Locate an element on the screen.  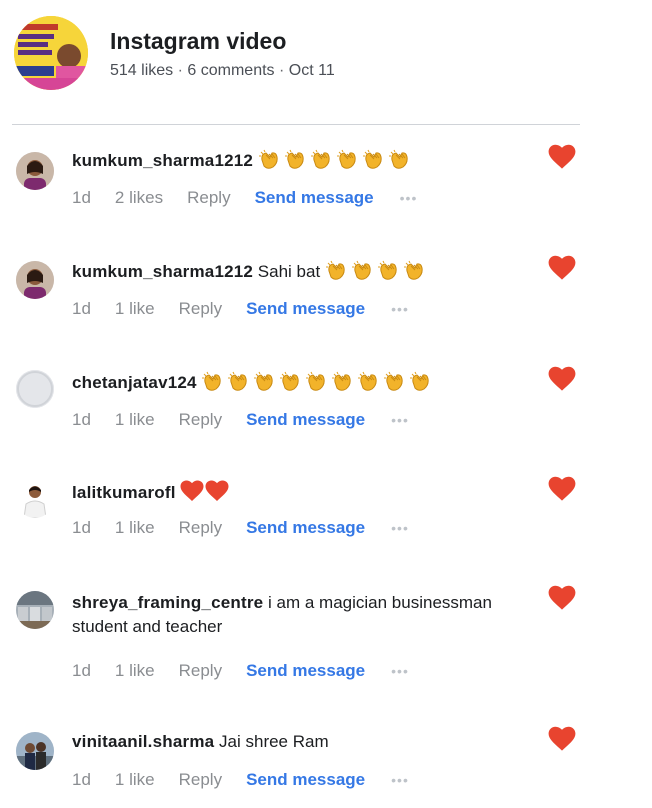
header-divider is located at coordinates (296, 124).